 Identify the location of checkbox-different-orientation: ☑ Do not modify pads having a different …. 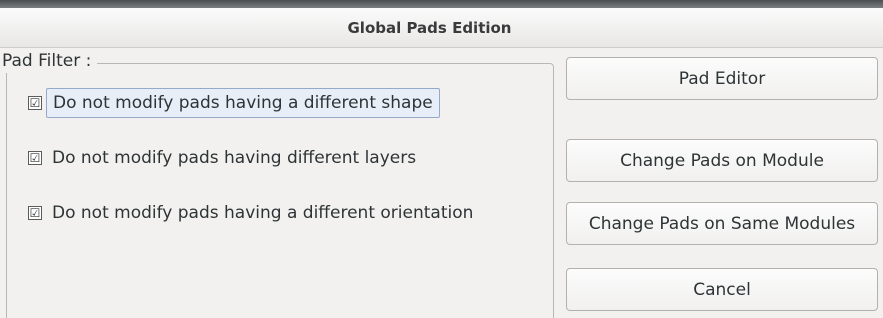
(253, 213).